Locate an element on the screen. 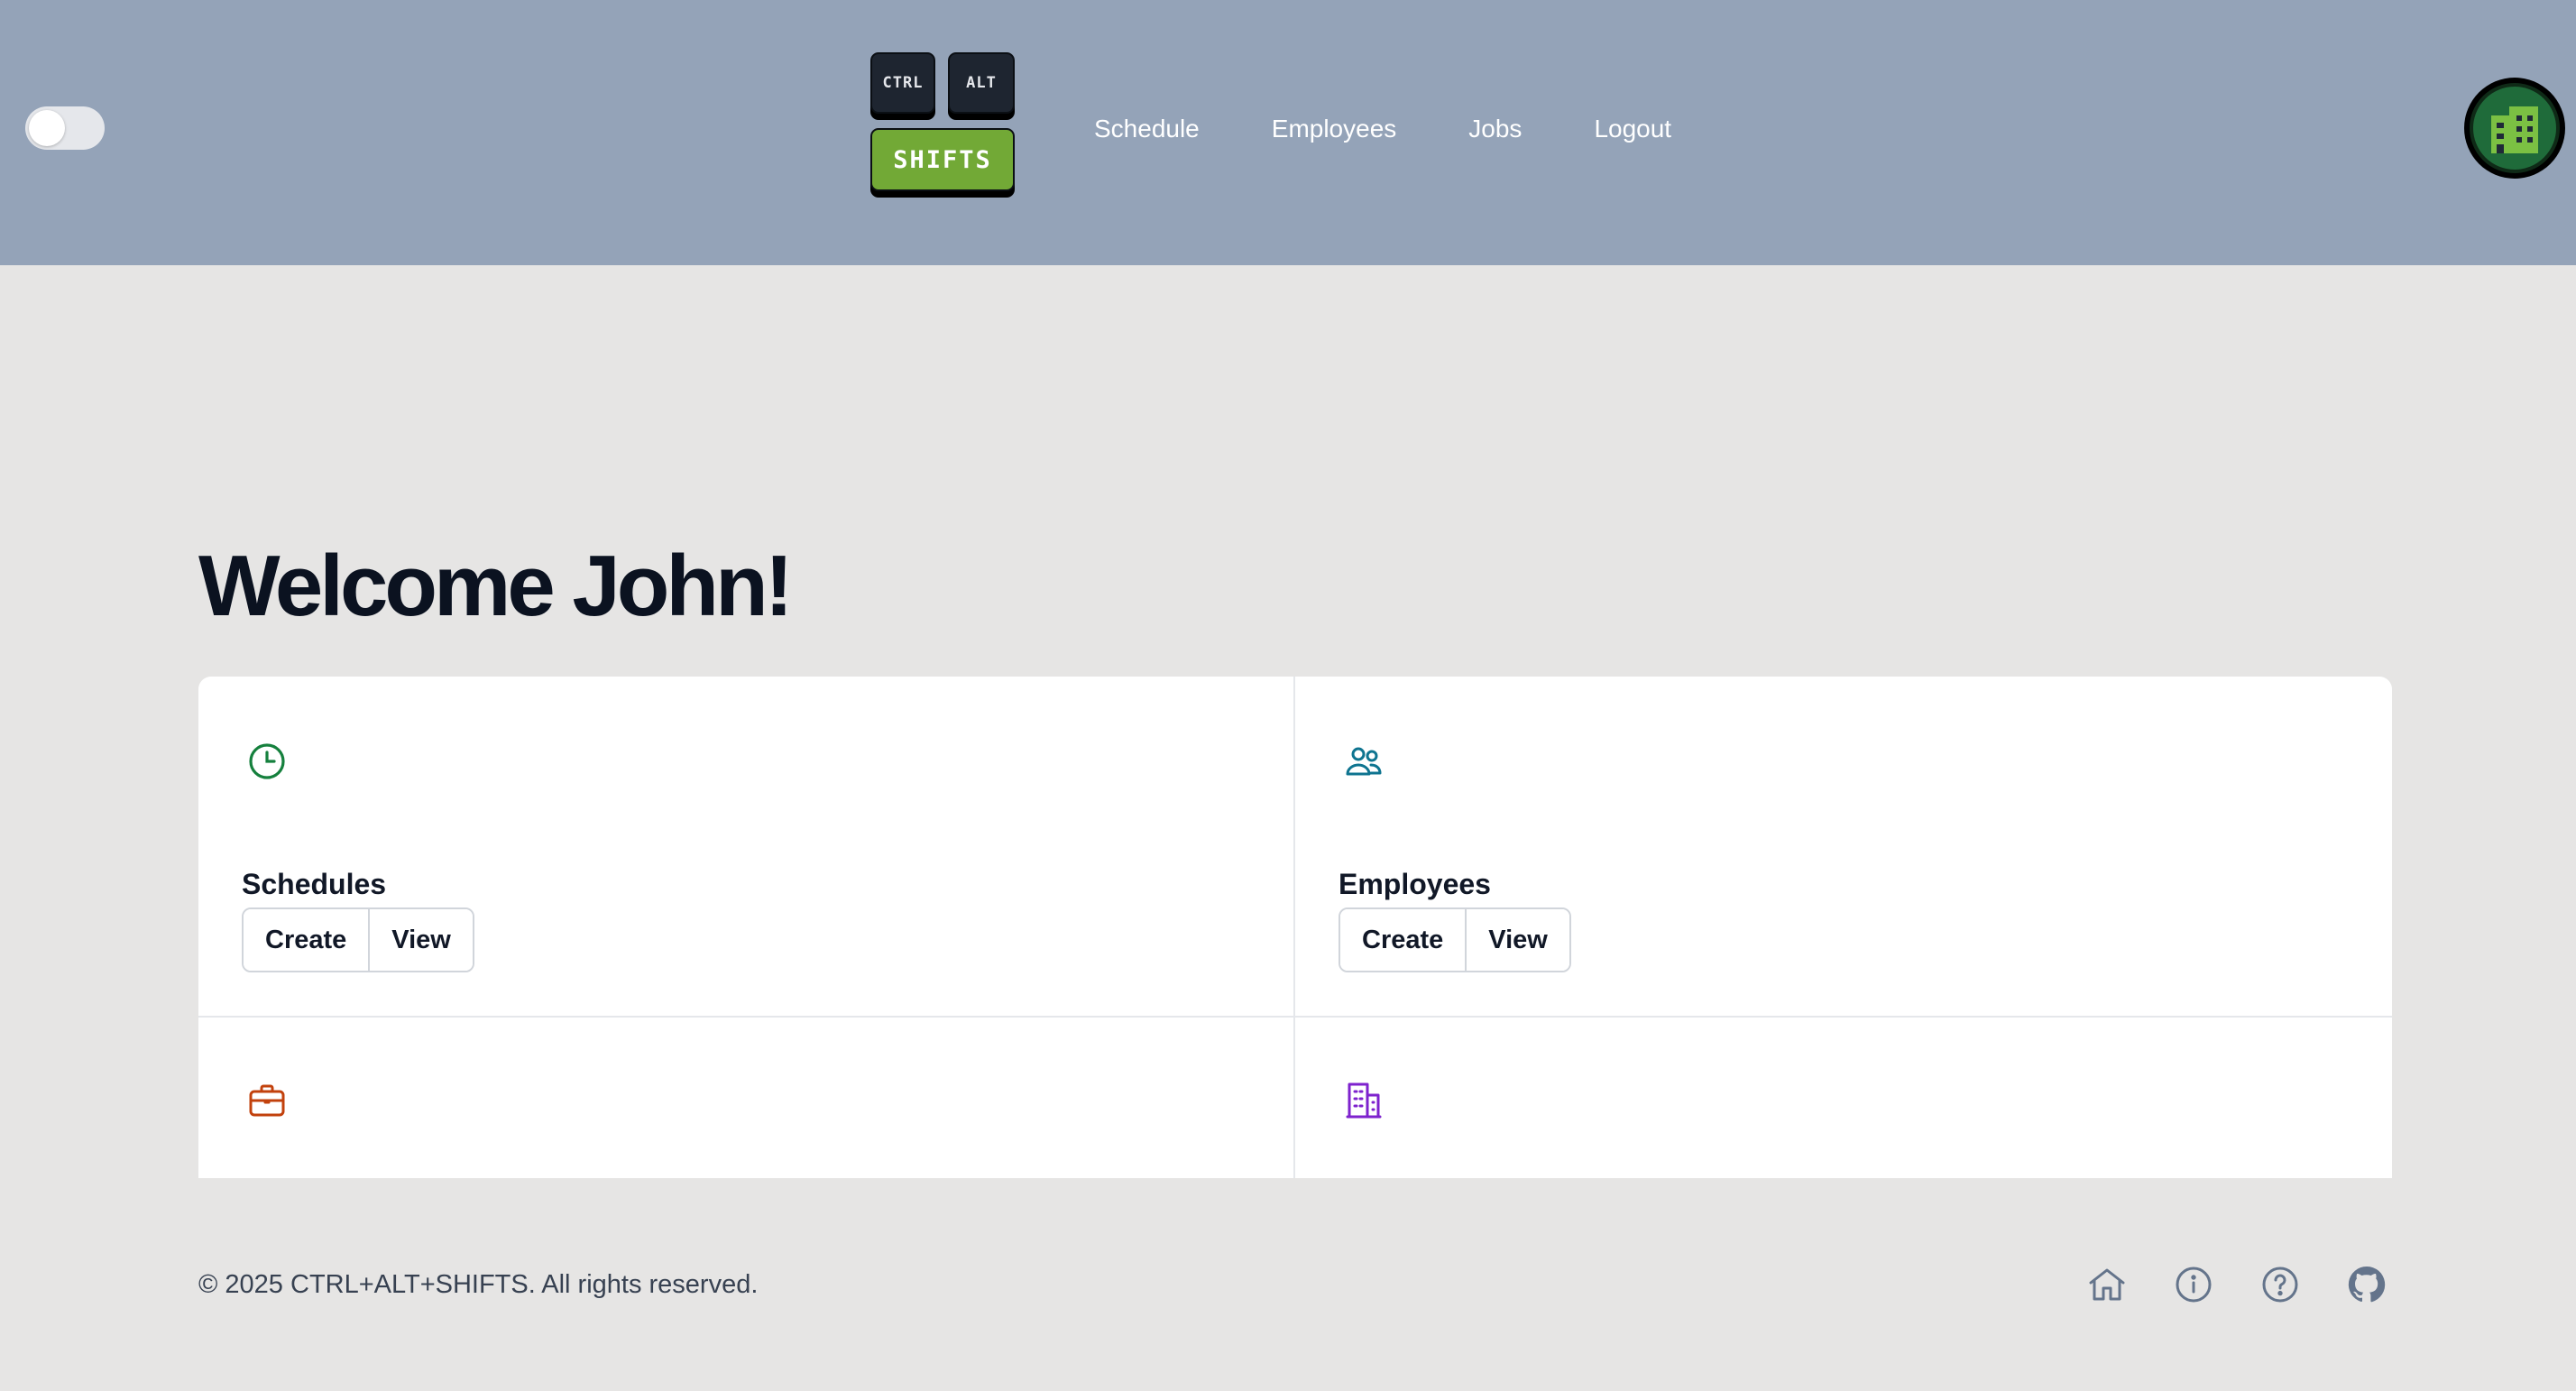 The height and width of the screenshot is (1391, 2576). home-icon is located at coordinates (2107, 1284).